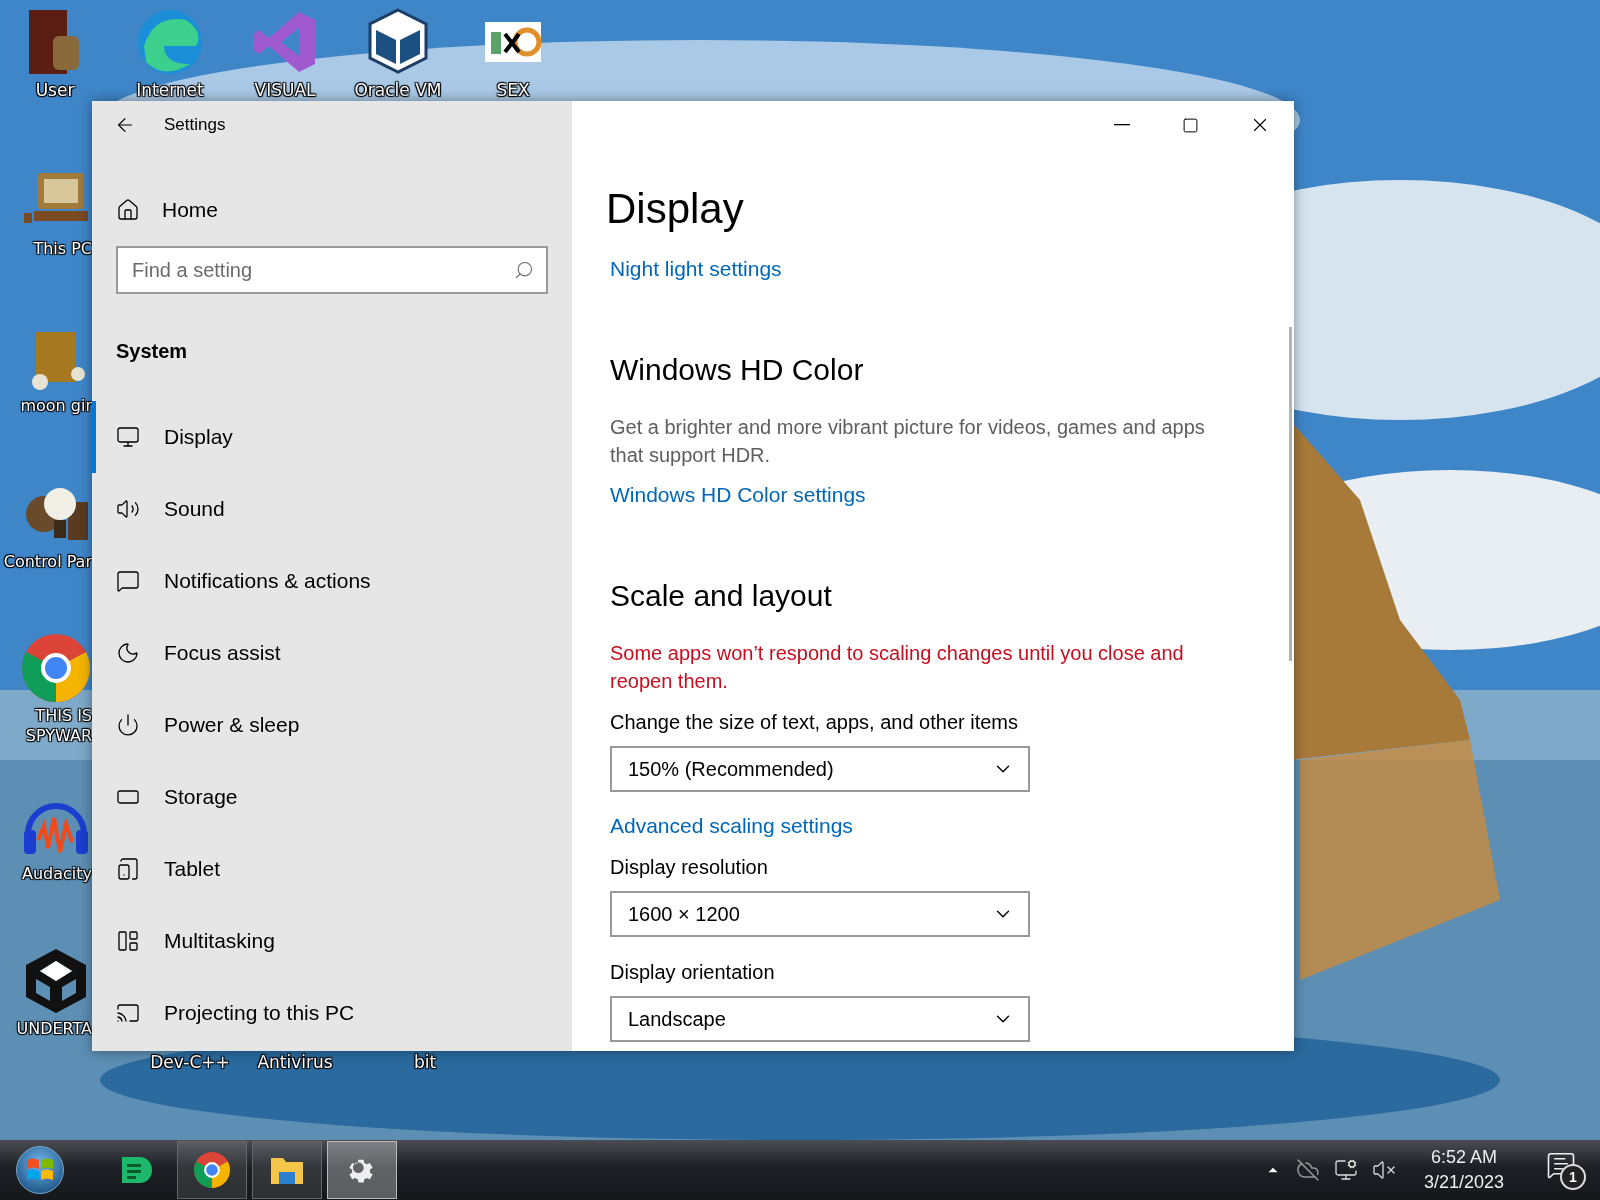  What do you see at coordinates (128, 509) in the screenshot?
I see `speaker-icon` at bounding box center [128, 509].